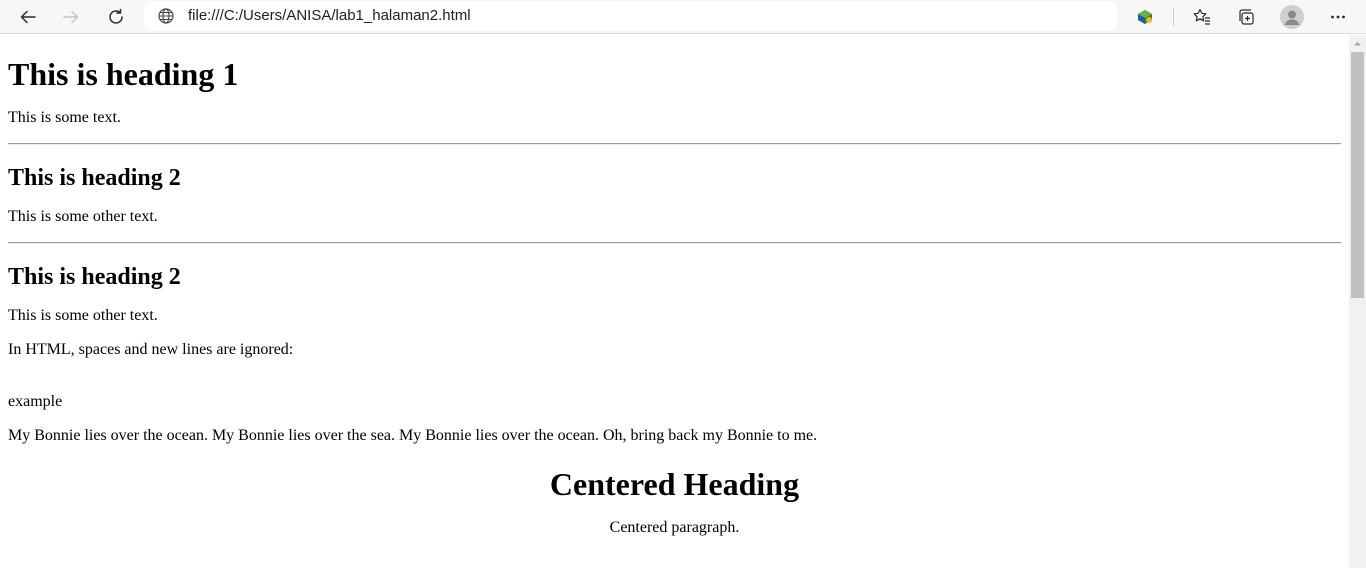 This screenshot has height=568, width=1366. What do you see at coordinates (1357, 175) in the screenshot?
I see `scrollbar-thumb` at bounding box center [1357, 175].